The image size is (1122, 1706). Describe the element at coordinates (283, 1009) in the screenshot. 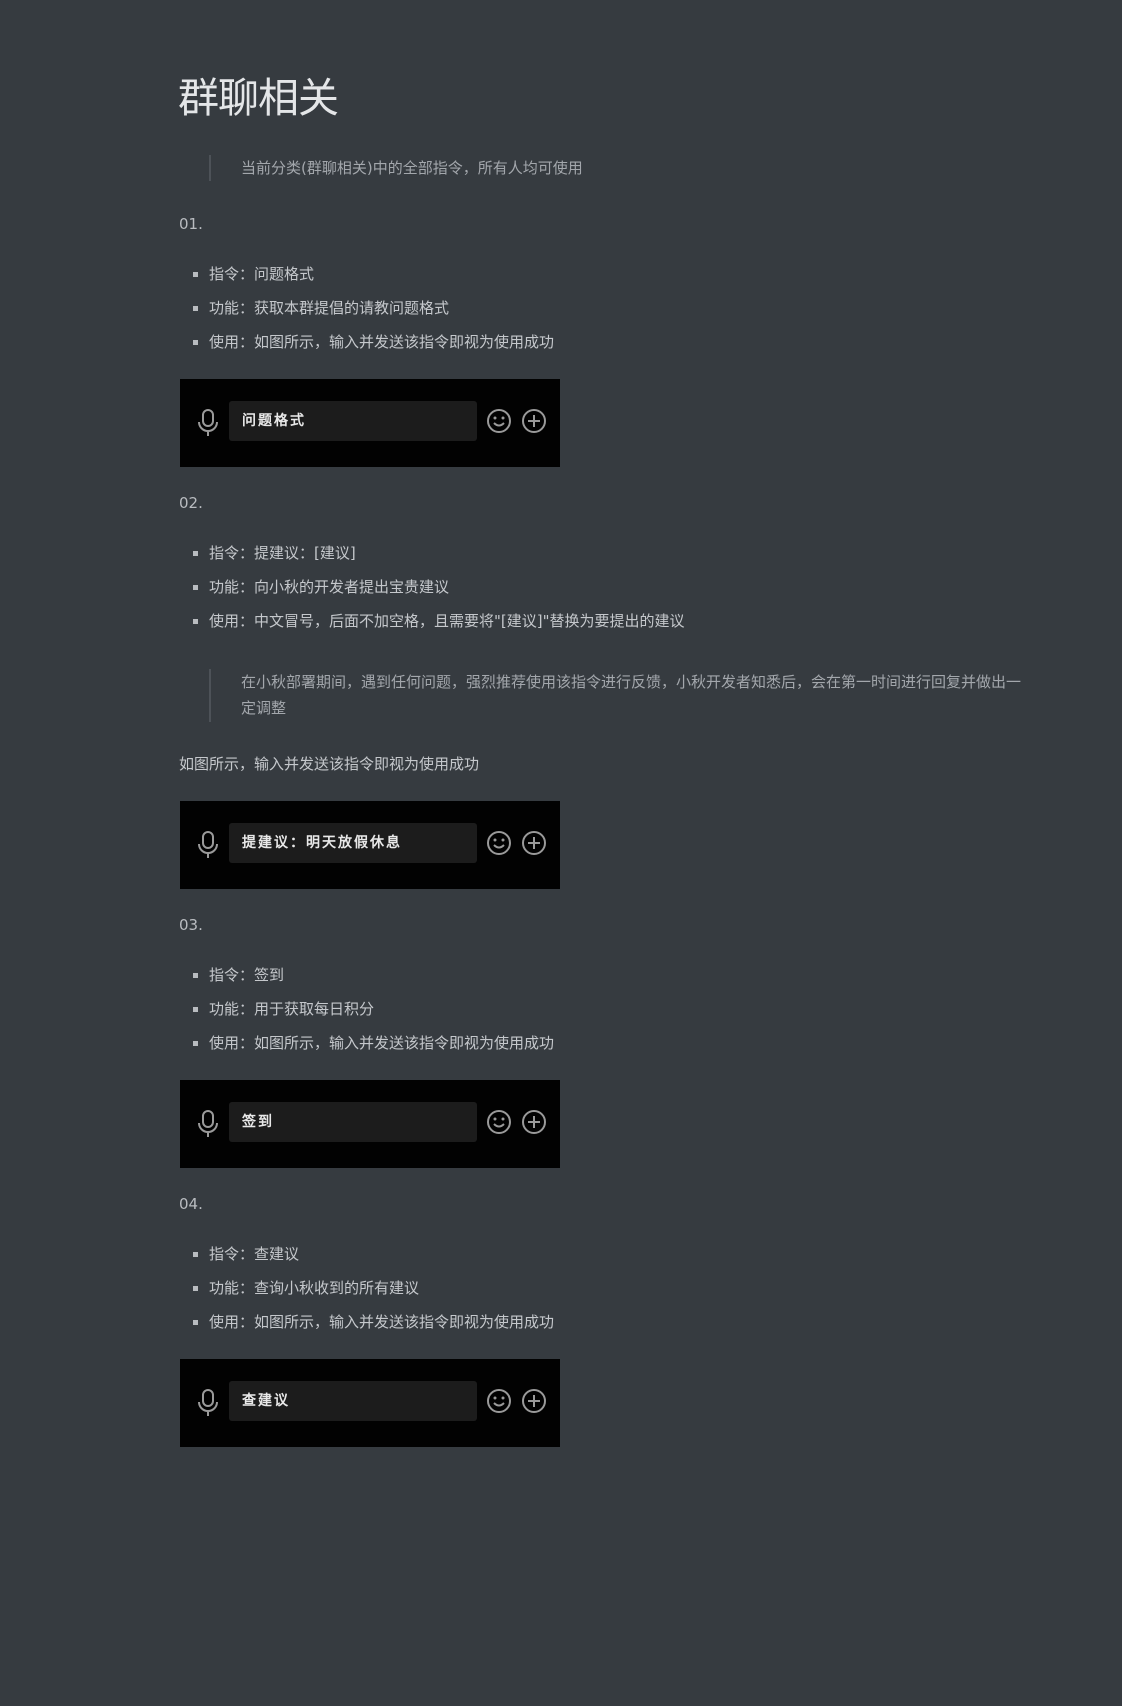

I see `list-item: 功能：用于获取每日积分` at that location.